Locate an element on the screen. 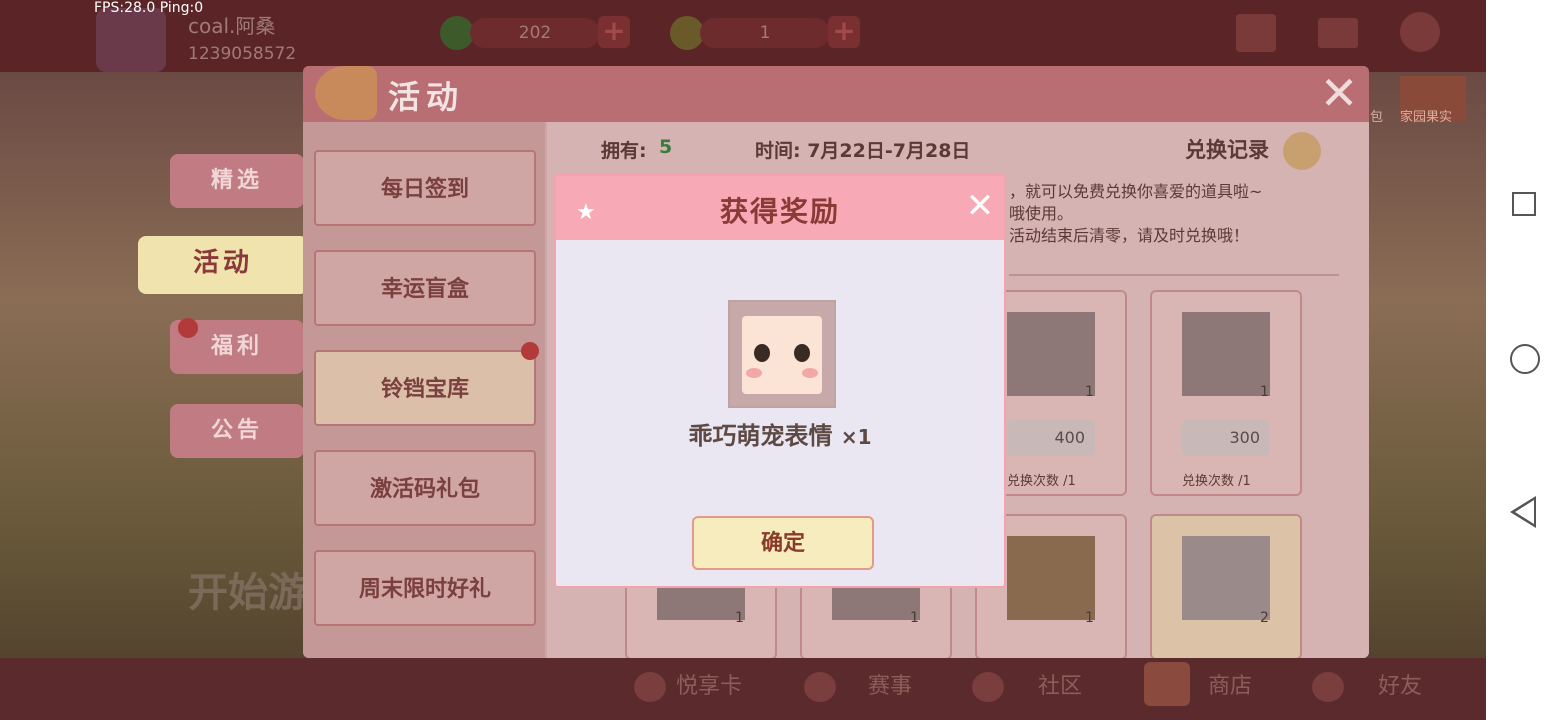  dialog-header: ★ 获得奖励 ✕ is located at coordinates (780, 208).